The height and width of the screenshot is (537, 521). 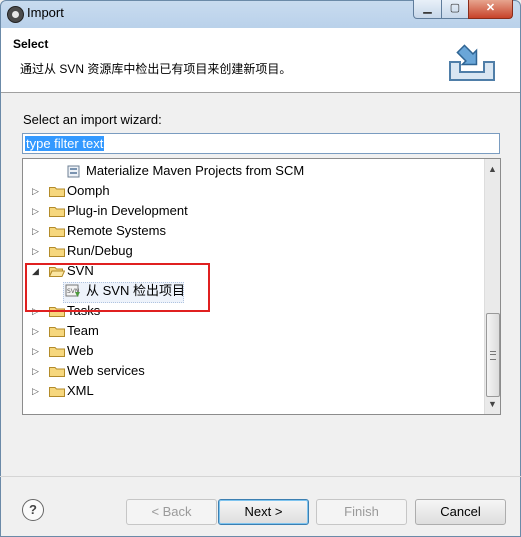 I want to click on filter-input-text: type filter text, so click(x=65, y=143).